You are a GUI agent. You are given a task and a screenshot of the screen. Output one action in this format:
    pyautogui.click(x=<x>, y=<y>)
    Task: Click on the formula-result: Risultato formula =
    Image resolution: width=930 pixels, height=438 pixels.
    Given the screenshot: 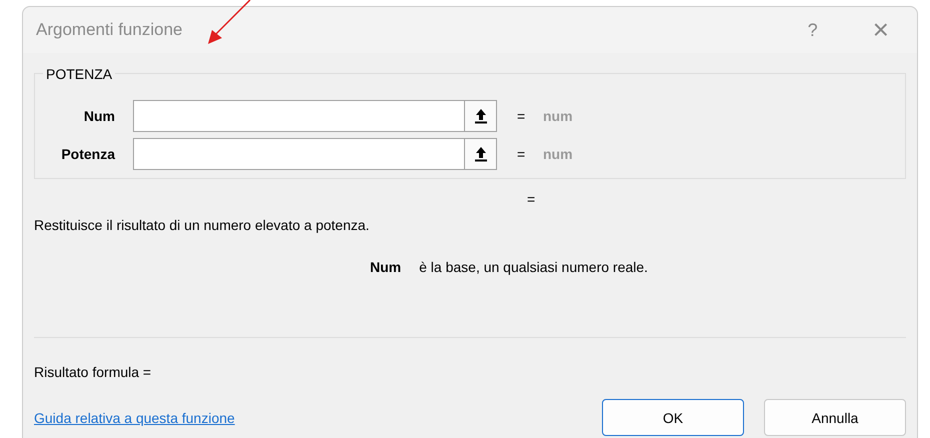 What is the action you would take?
    pyautogui.click(x=93, y=372)
    